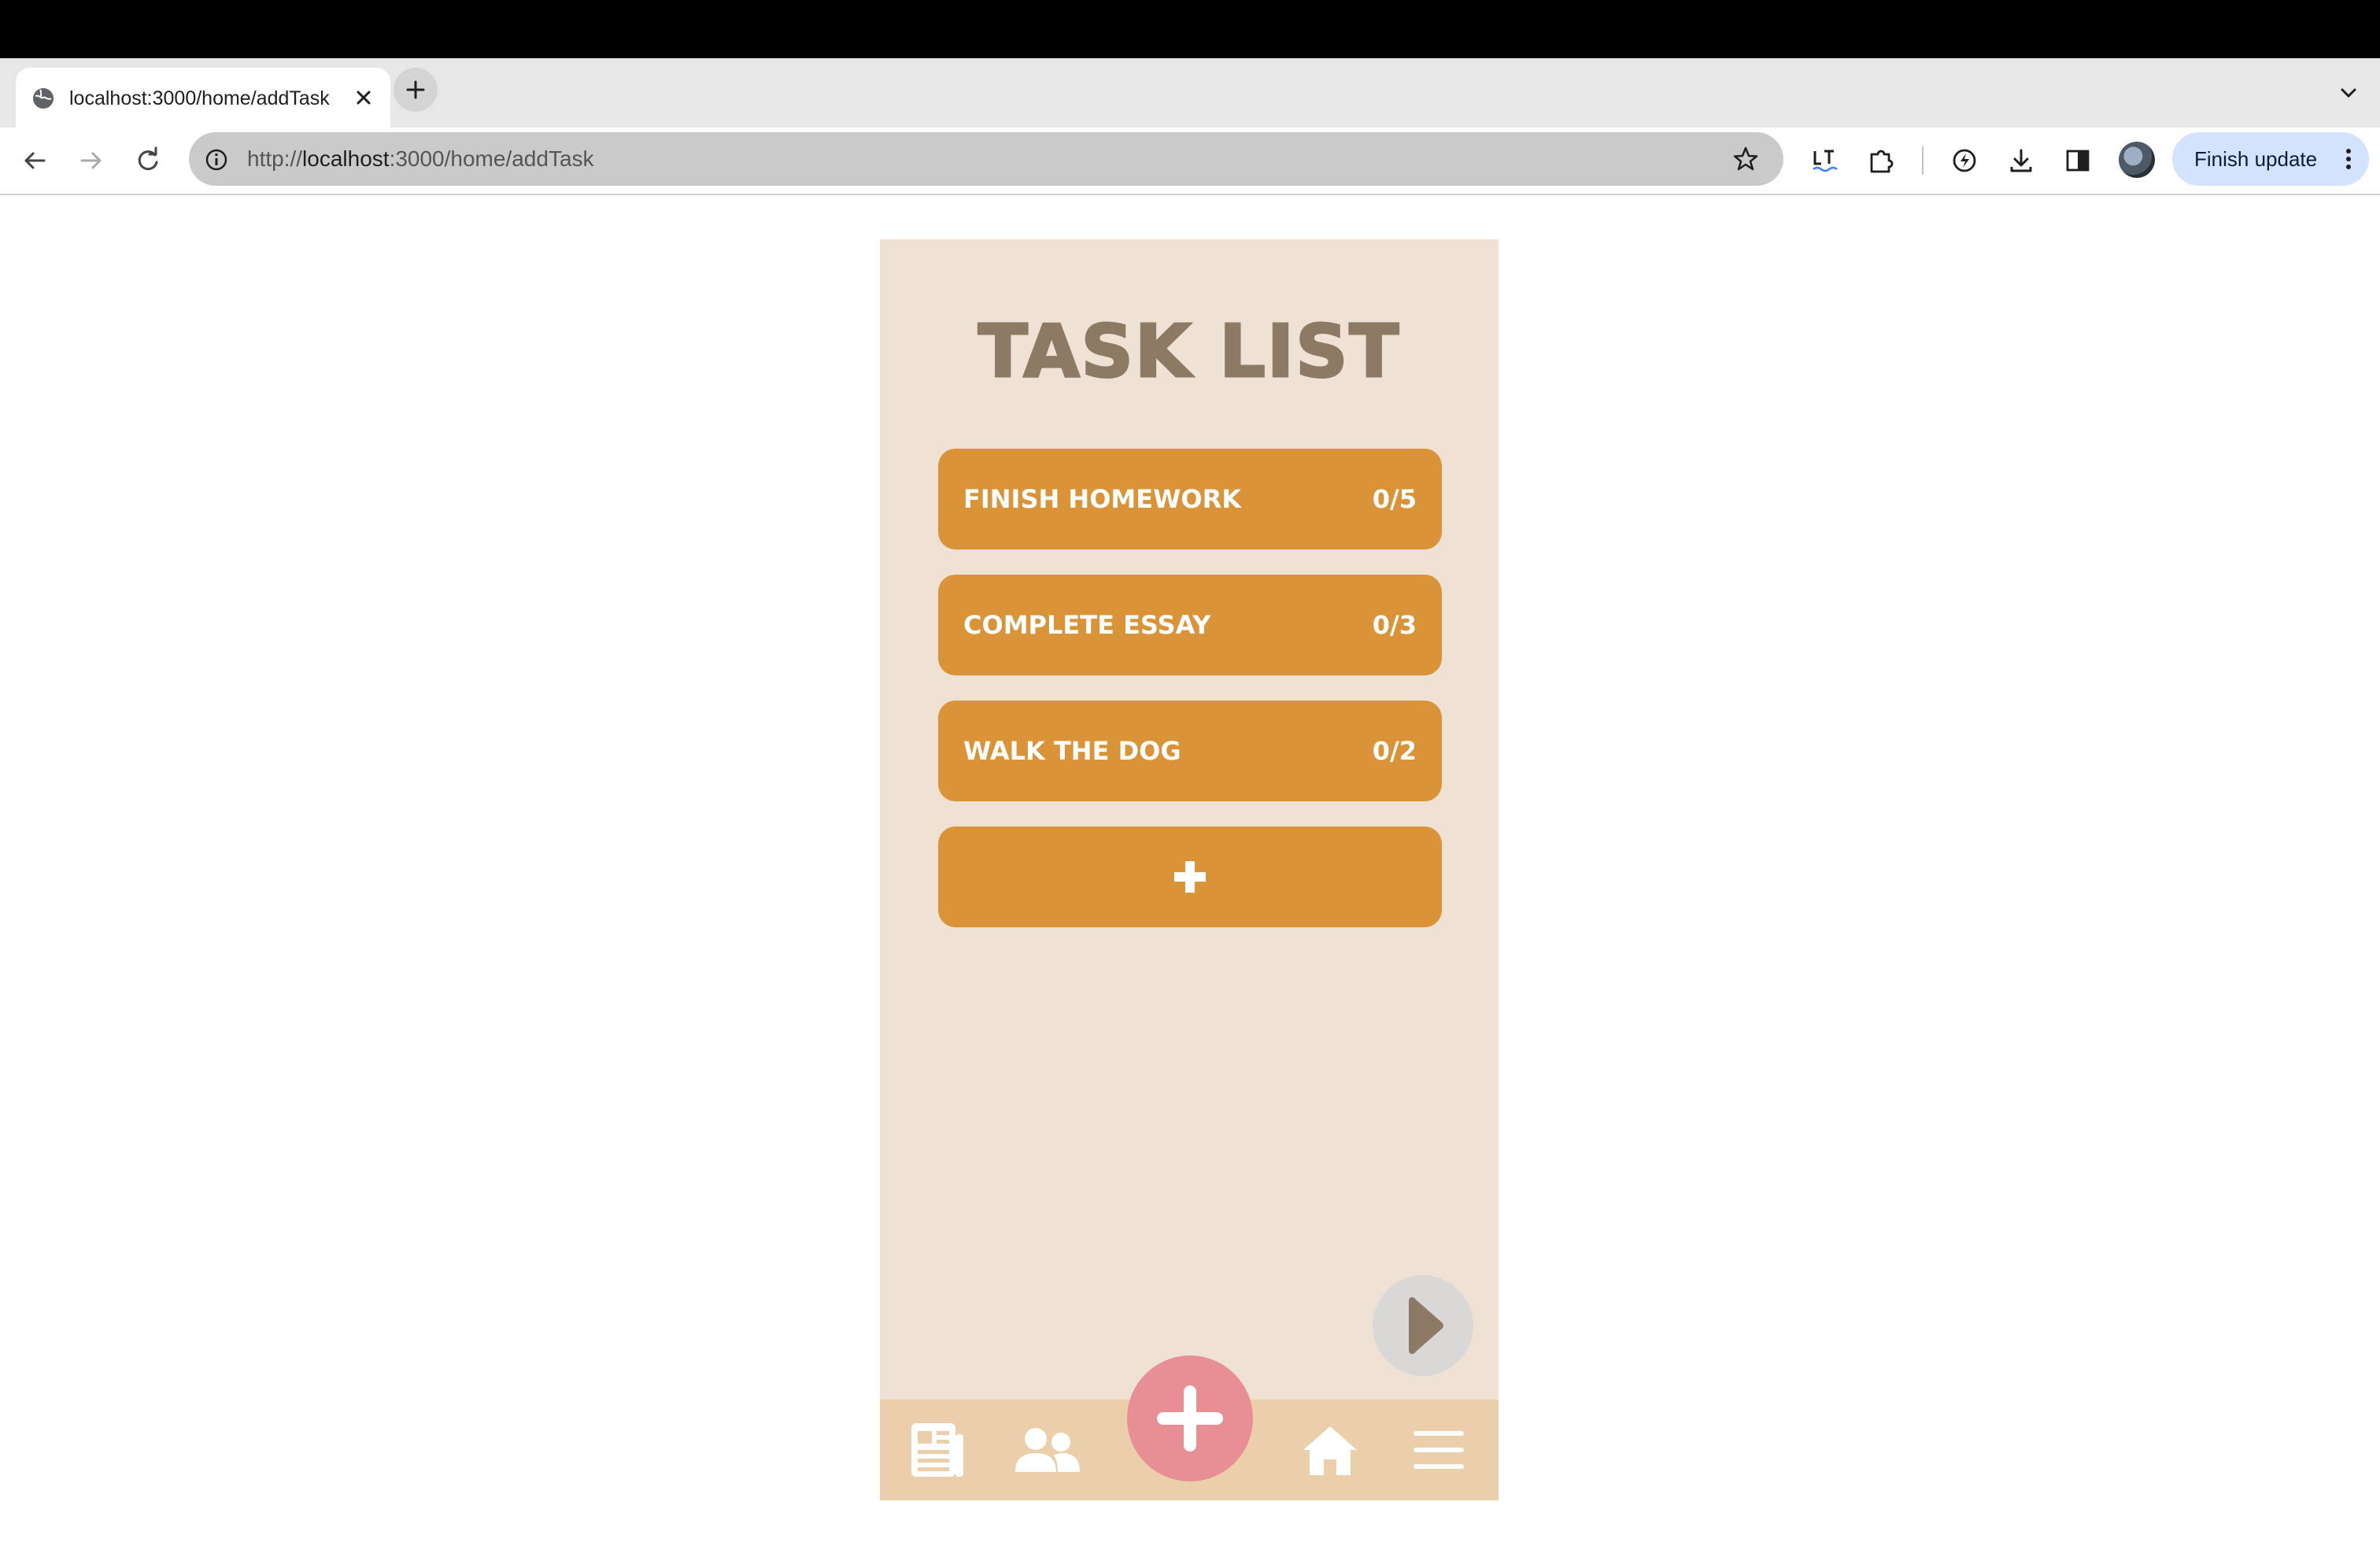 Image resolution: width=2380 pixels, height=1546 pixels. What do you see at coordinates (34, 160) in the screenshot?
I see `back-arrow-icon` at bounding box center [34, 160].